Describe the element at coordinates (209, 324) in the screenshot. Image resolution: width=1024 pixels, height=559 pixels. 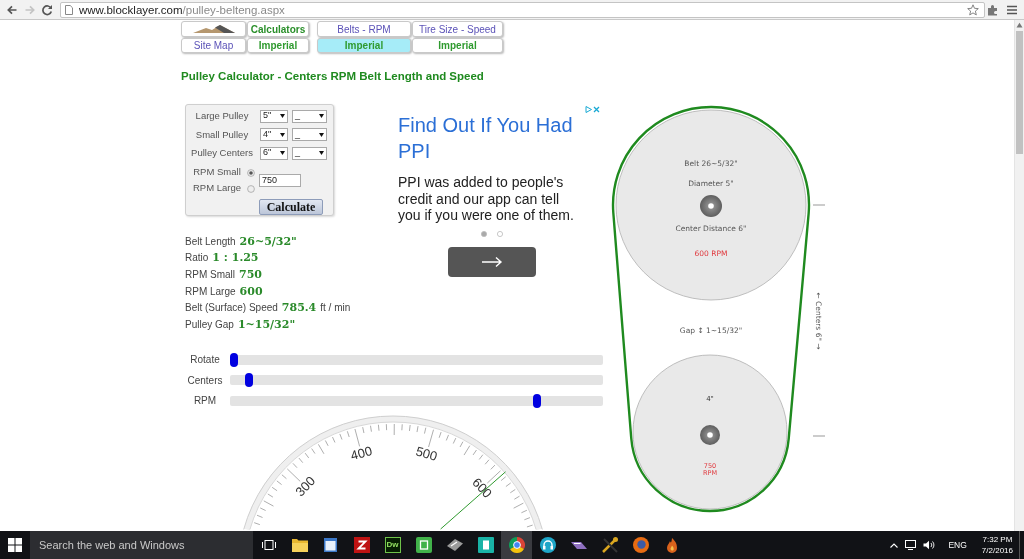
I see `result-label: Pulley Gap` at that location.